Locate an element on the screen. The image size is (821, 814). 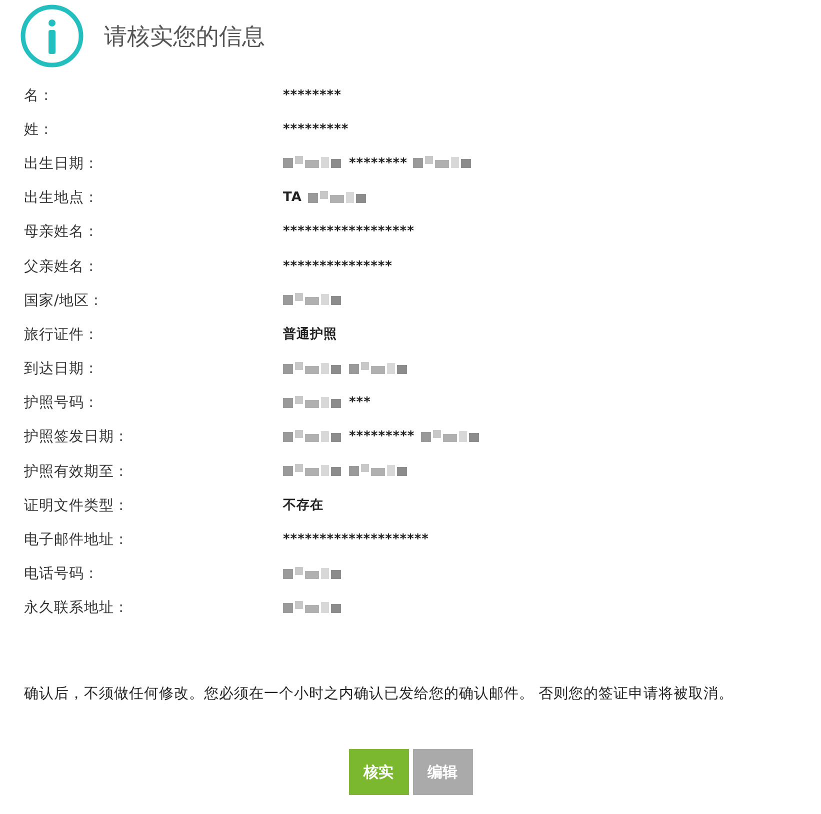
field-label: 姓 : is located at coordinates (37, 129).